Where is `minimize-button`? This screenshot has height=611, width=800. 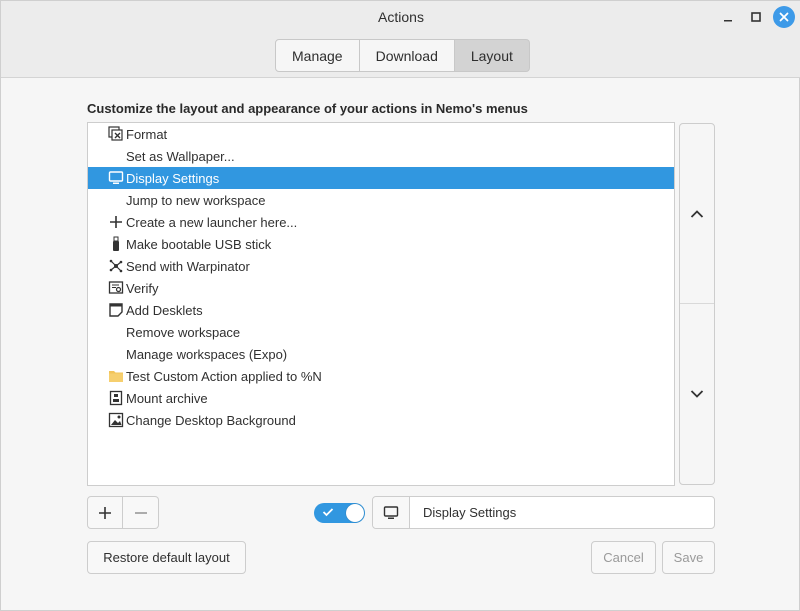
minimize-button is located at coordinates (728, 17).